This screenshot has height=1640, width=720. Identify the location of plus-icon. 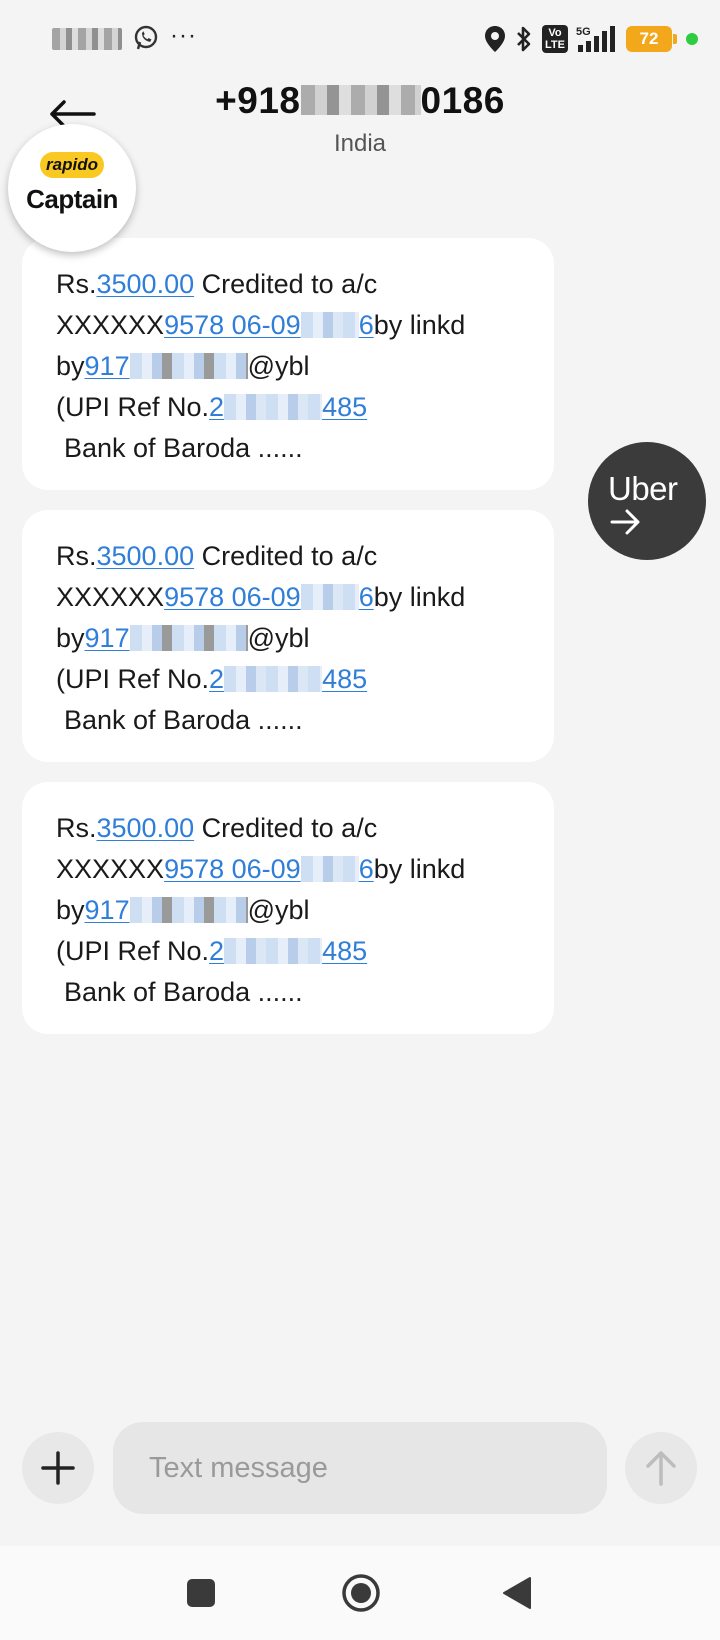
(58, 1468).